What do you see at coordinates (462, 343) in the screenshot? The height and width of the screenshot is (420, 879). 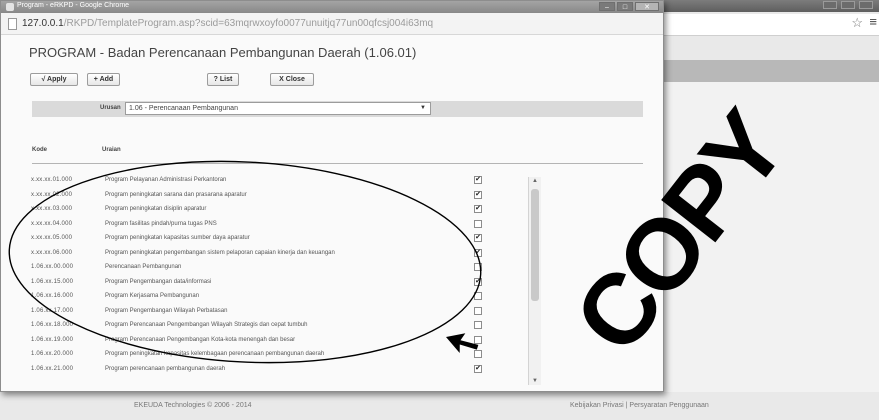 I see `arrow-pointer-icon` at bounding box center [462, 343].